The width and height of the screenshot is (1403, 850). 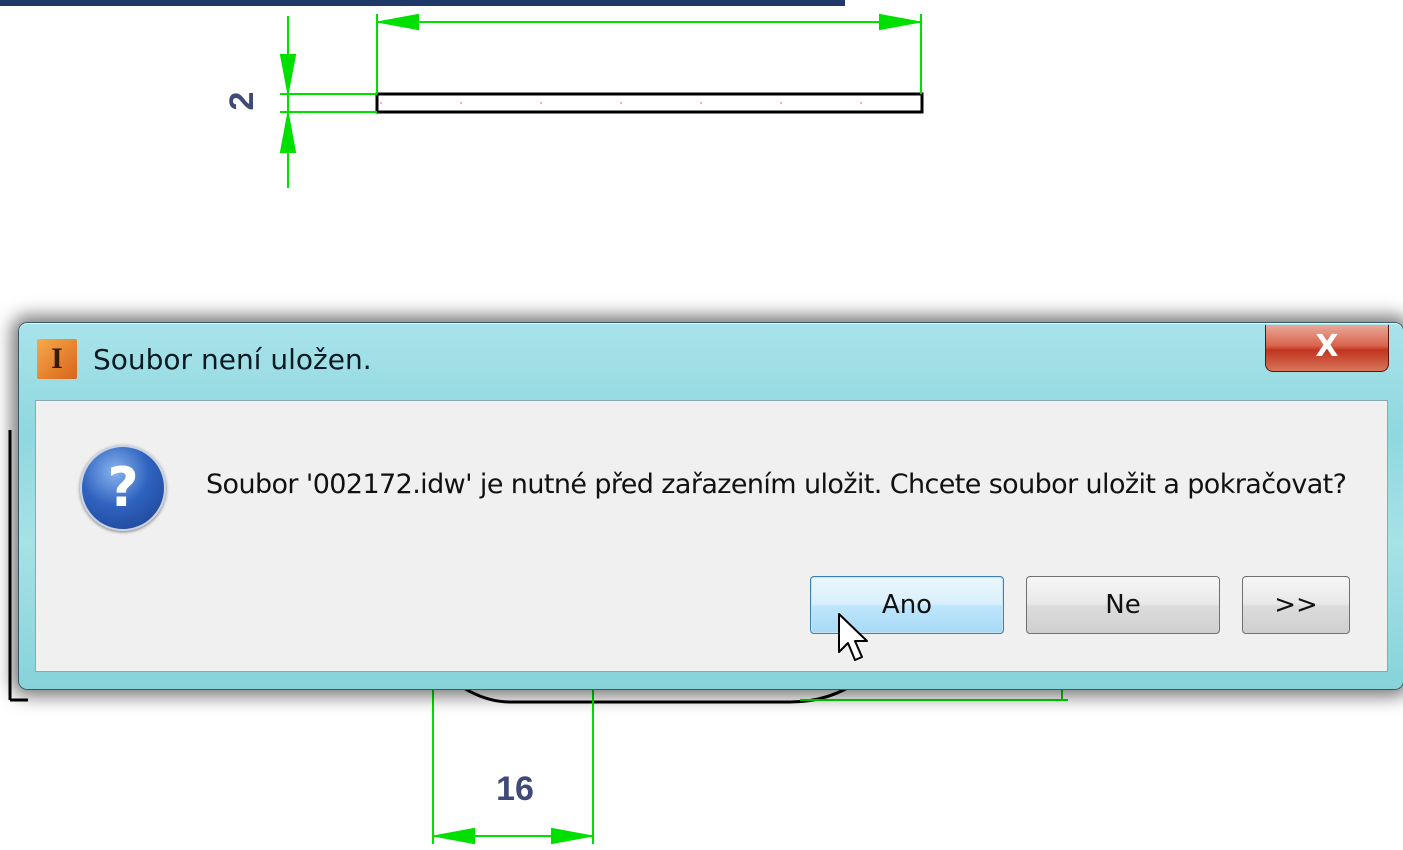 I want to click on close-button: X, so click(x=1327, y=348).